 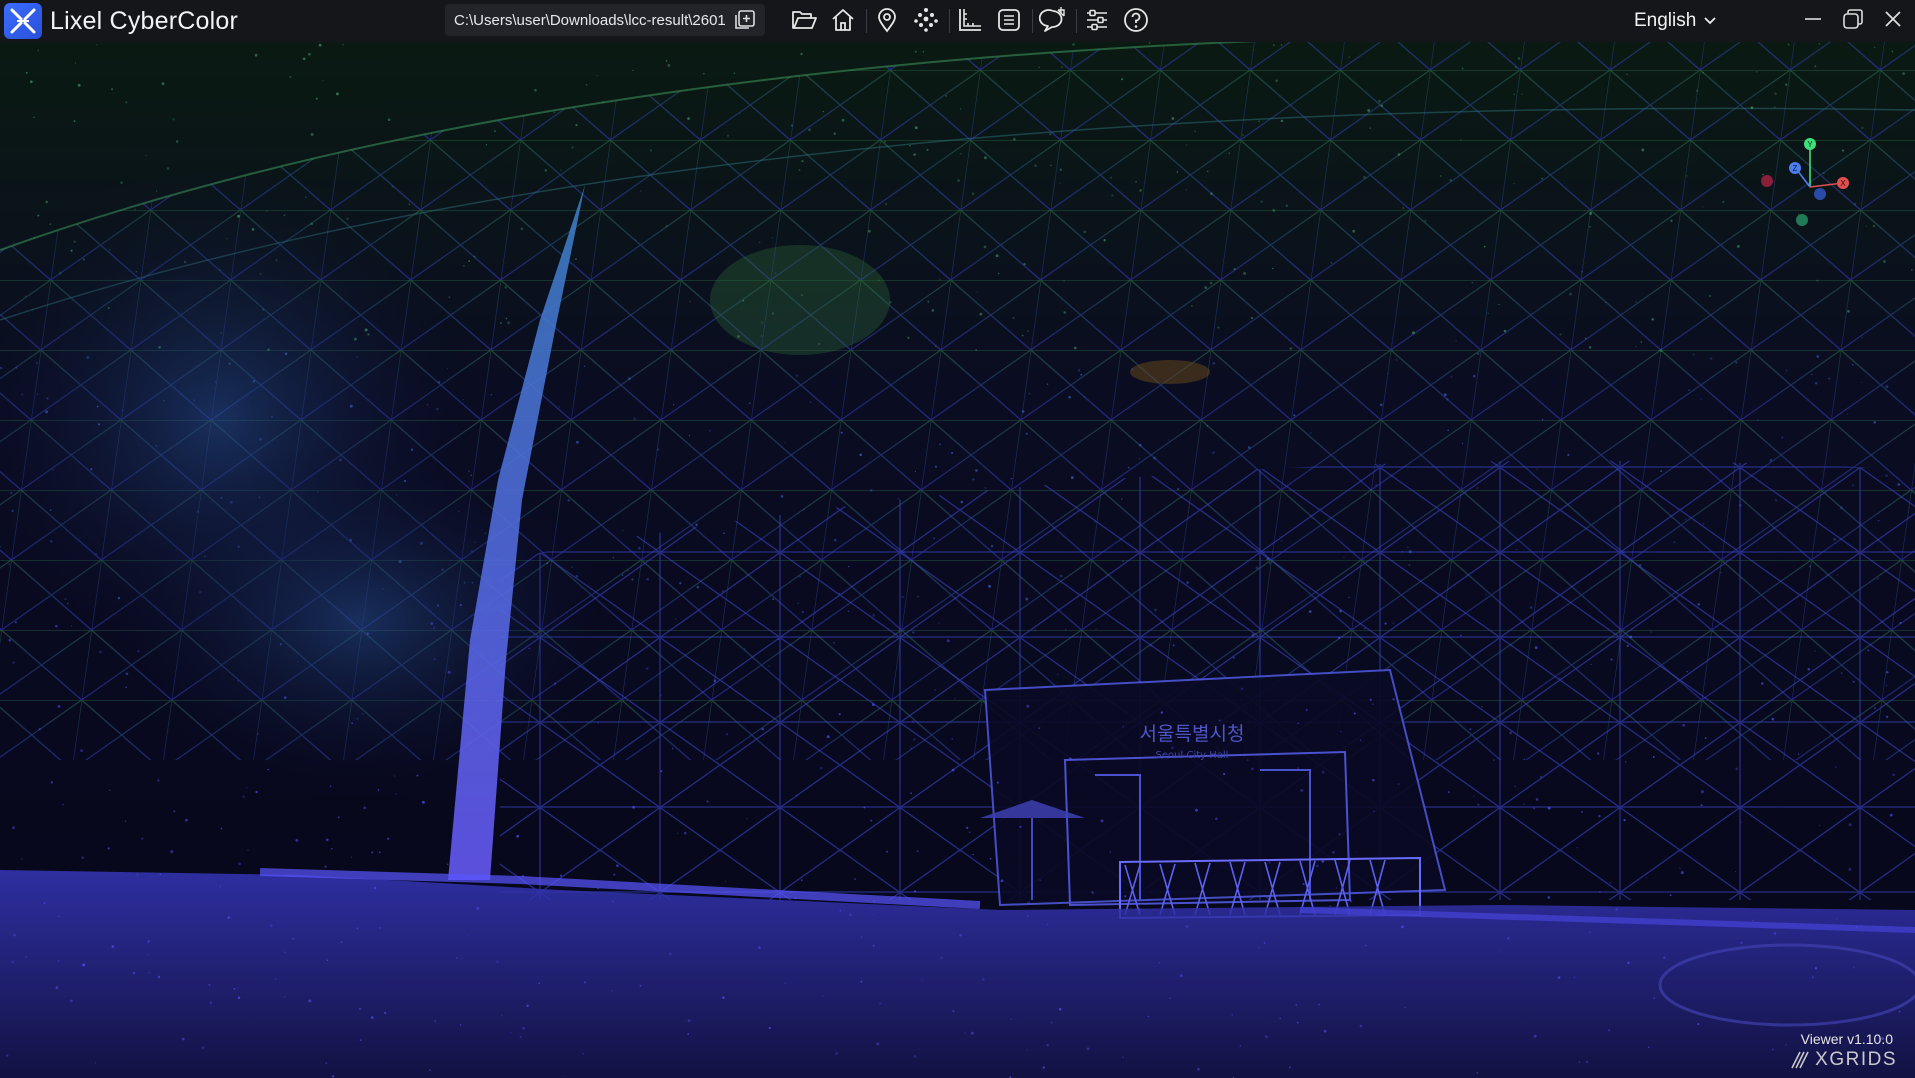 I want to click on minimize-icon, so click(x=1813, y=19).